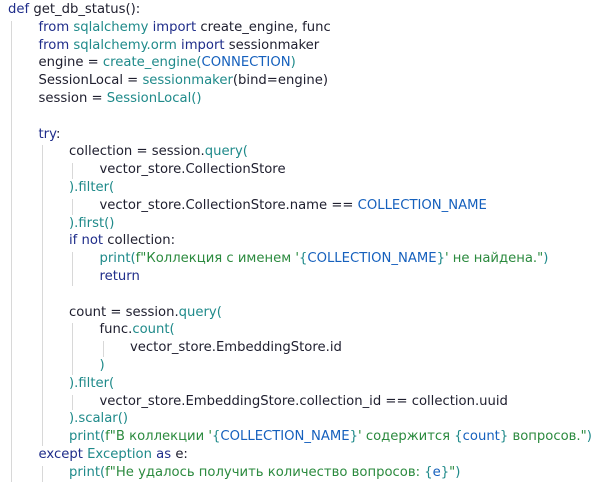 Image resolution: width=600 pixels, height=497 pixels. What do you see at coordinates (124, 312) in the screenshot?
I see `code-token: count = session.` at bounding box center [124, 312].